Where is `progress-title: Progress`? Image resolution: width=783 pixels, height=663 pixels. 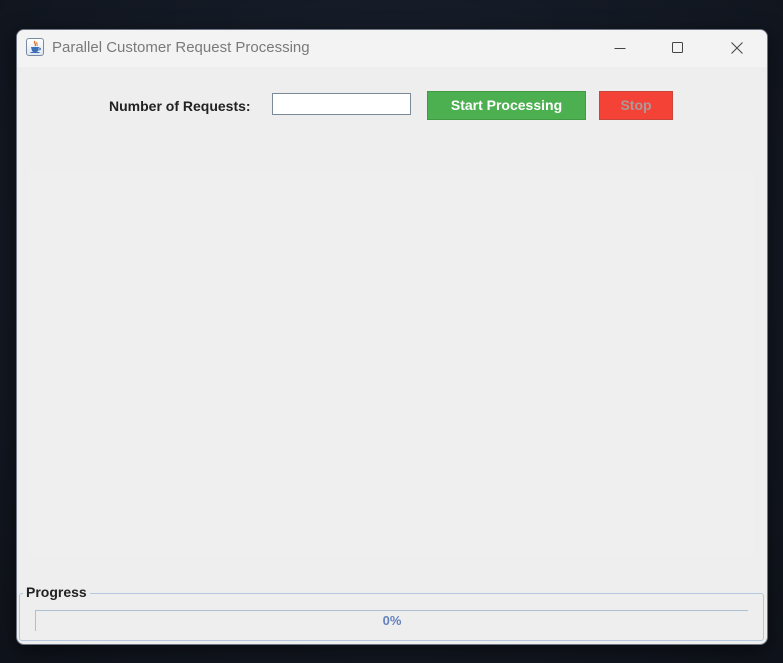
progress-title: Progress is located at coordinates (56, 592).